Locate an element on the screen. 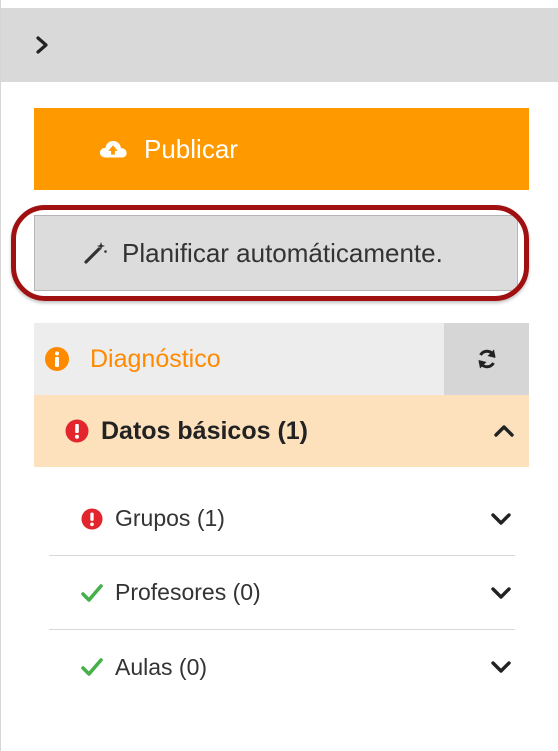  section-datos-basicos: Datos básicos (1) is located at coordinates (281, 431).